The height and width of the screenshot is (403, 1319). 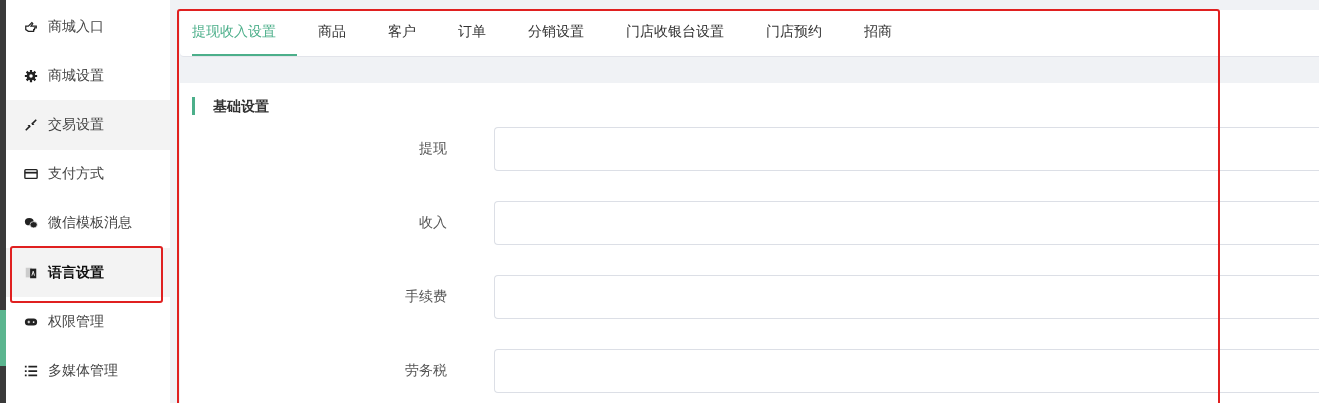 I want to click on translate-icon, so click(x=31, y=272).